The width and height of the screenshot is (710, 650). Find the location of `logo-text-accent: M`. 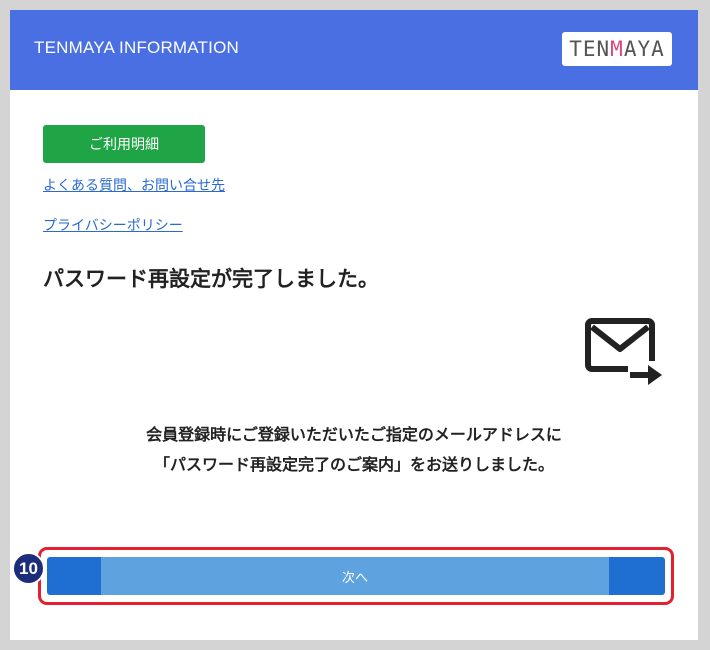

logo-text-accent: M is located at coordinates (617, 49).